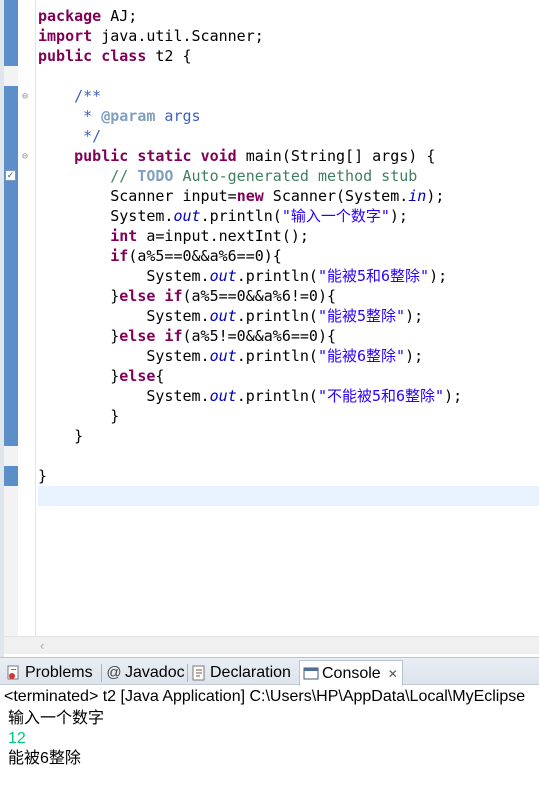  Describe the element at coordinates (288, 36) in the screenshot. I see `code-line: import java.util.Scanner;` at that location.